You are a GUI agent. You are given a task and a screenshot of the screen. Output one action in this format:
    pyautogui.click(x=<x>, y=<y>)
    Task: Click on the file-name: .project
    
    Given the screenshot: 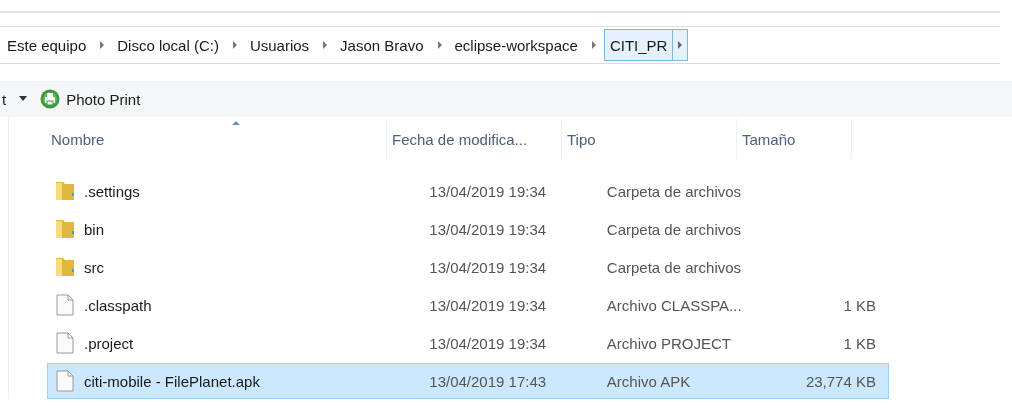 What is the action you would take?
    pyautogui.click(x=109, y=343)
    